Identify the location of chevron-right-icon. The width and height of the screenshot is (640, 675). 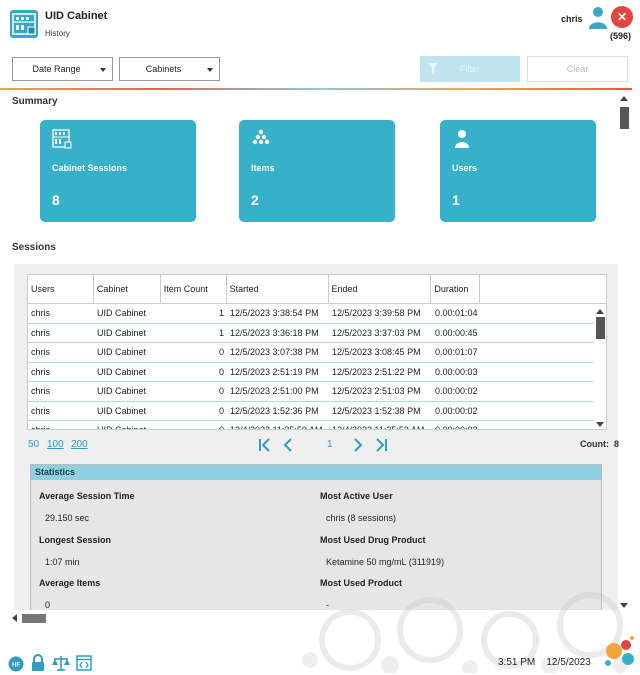
(358, 445).